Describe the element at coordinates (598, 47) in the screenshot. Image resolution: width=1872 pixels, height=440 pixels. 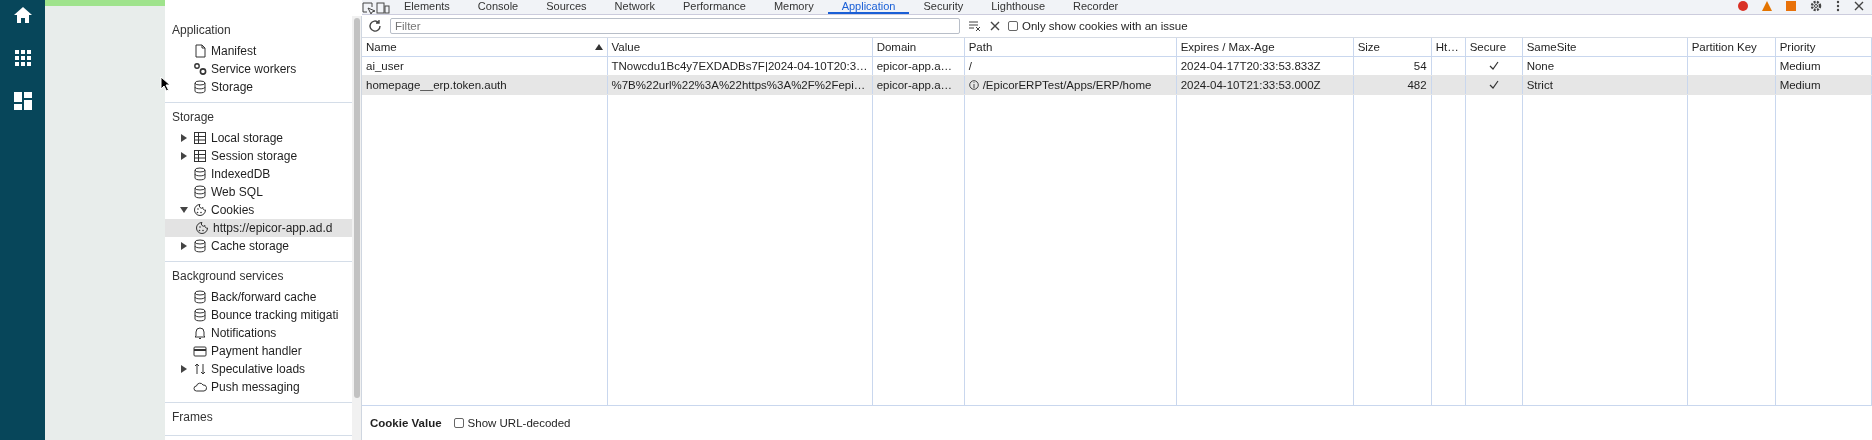
I see `sort-ascending-icon` at that location.